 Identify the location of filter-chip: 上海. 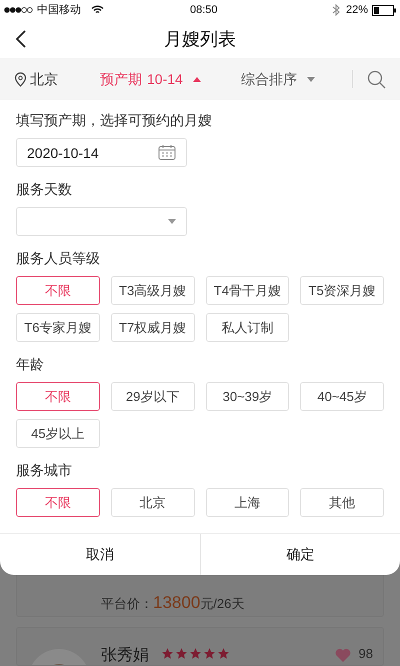
(248, 502).